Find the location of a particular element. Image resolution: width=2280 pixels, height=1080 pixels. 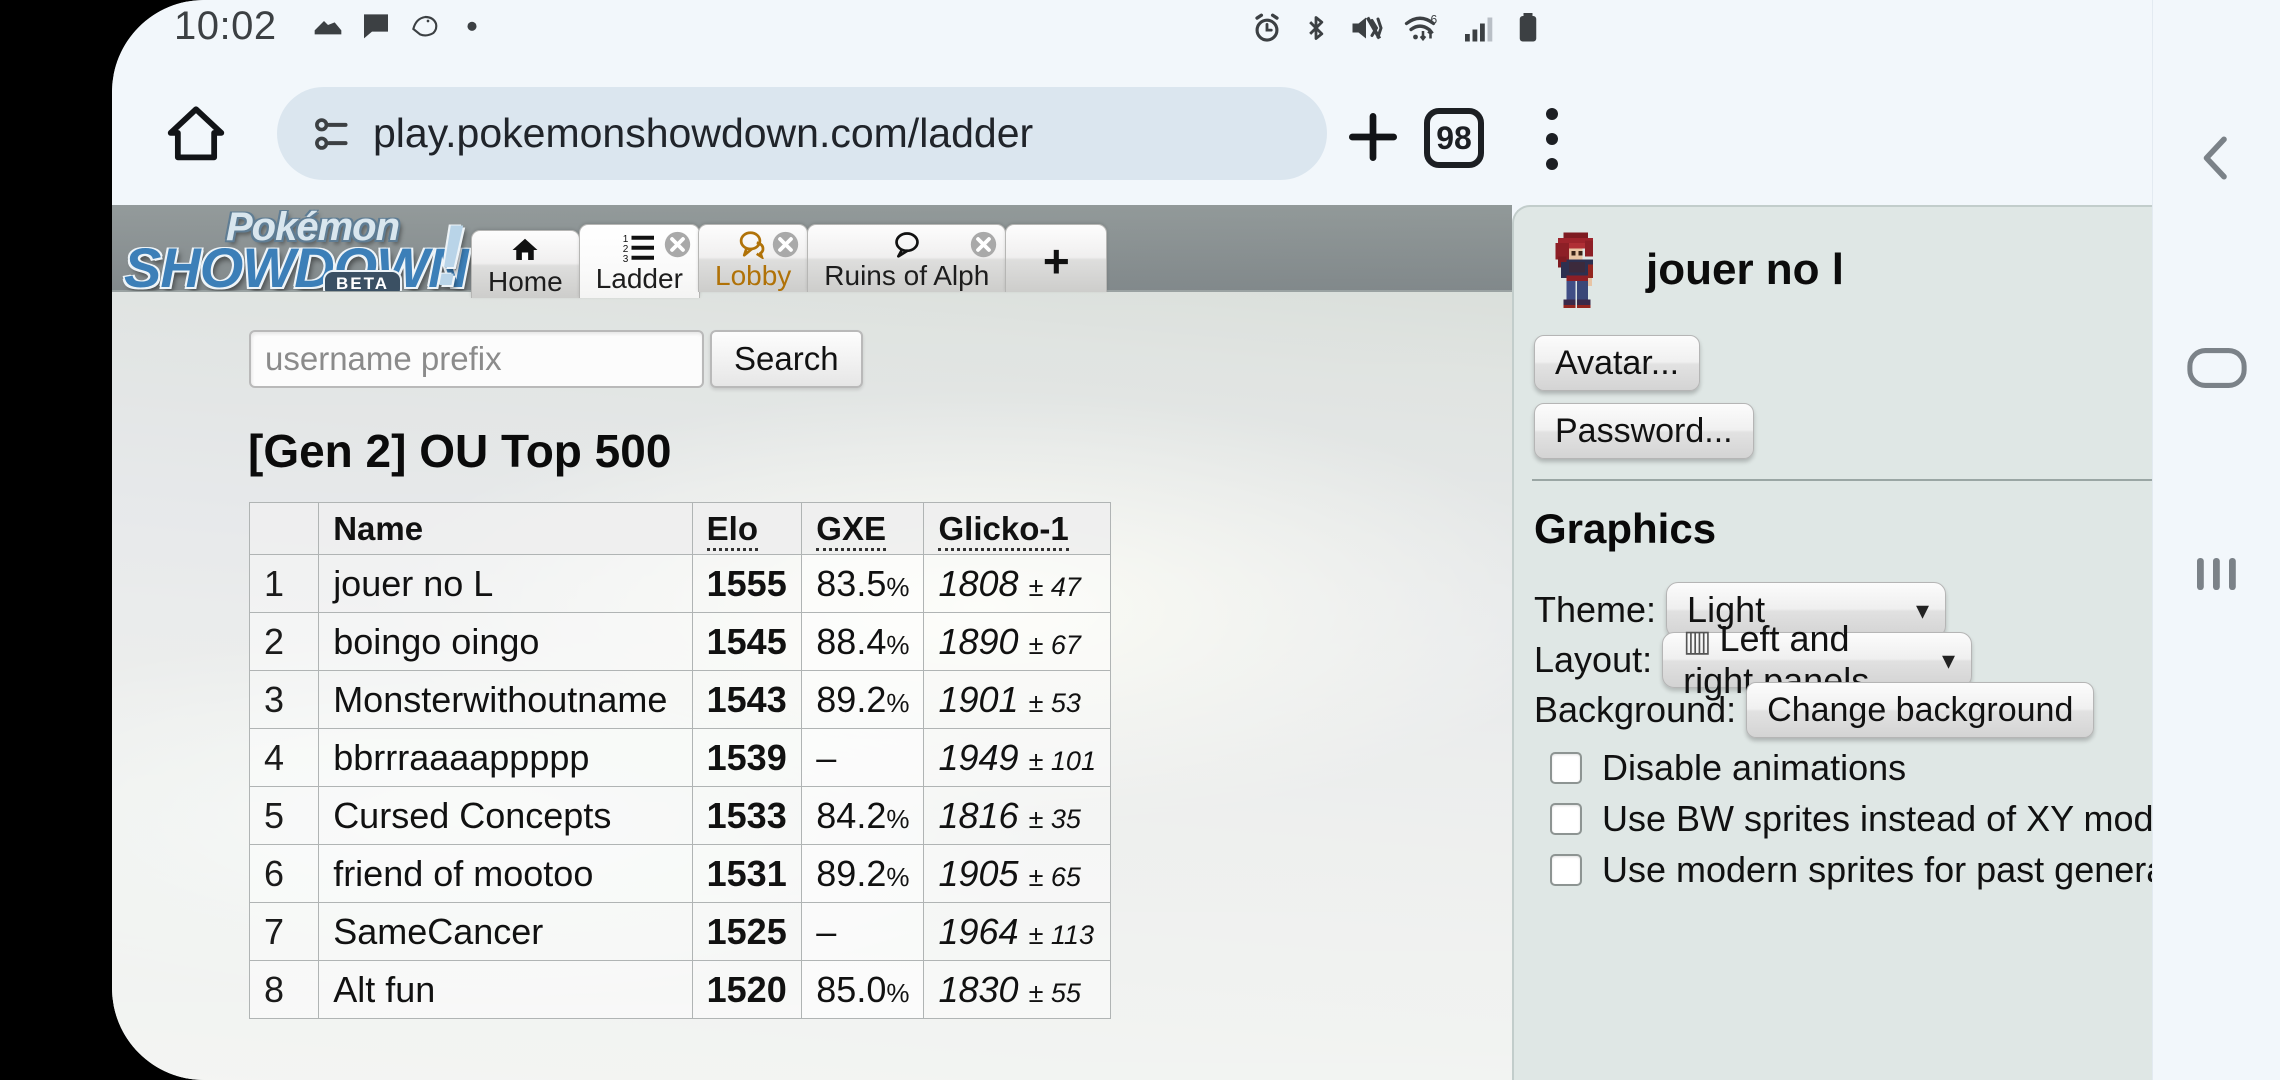

browser-menu-button is located at coordinates (1552, 139).